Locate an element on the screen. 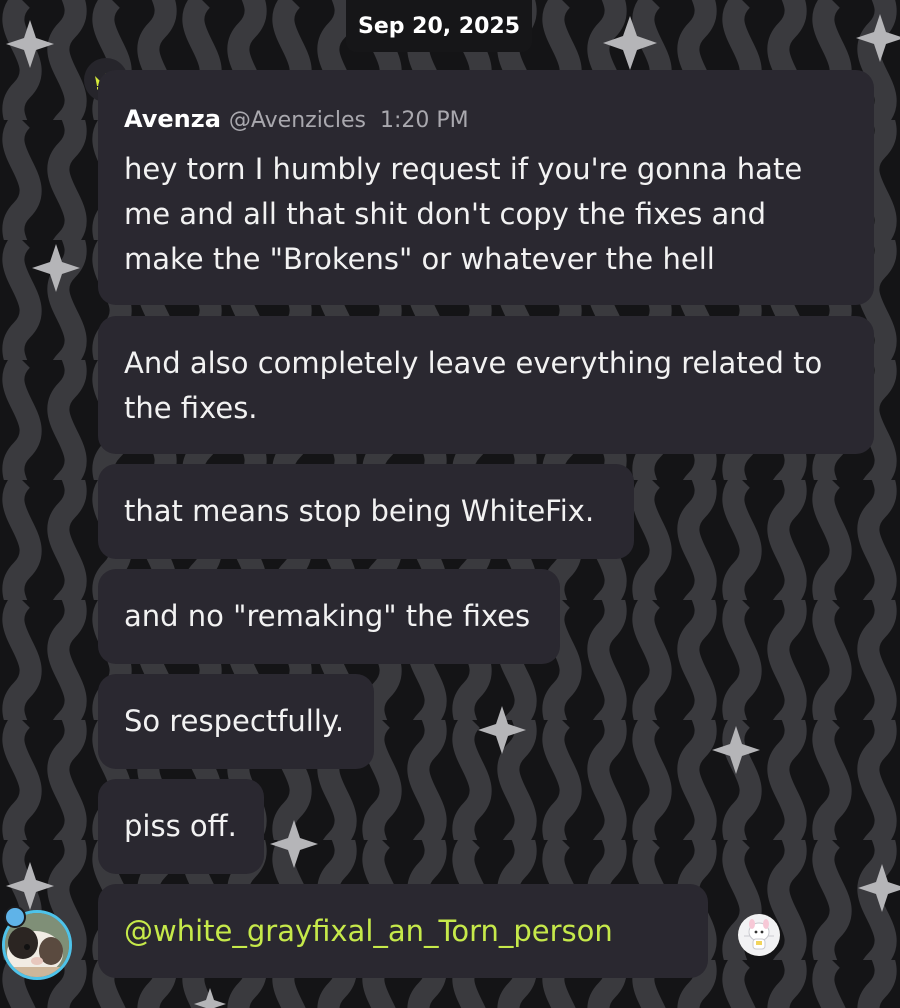 This screenshot has height=1008, width=900. message-header: Avenza @Avenzicles 1:20 PM is located at coordinates (296, 117).